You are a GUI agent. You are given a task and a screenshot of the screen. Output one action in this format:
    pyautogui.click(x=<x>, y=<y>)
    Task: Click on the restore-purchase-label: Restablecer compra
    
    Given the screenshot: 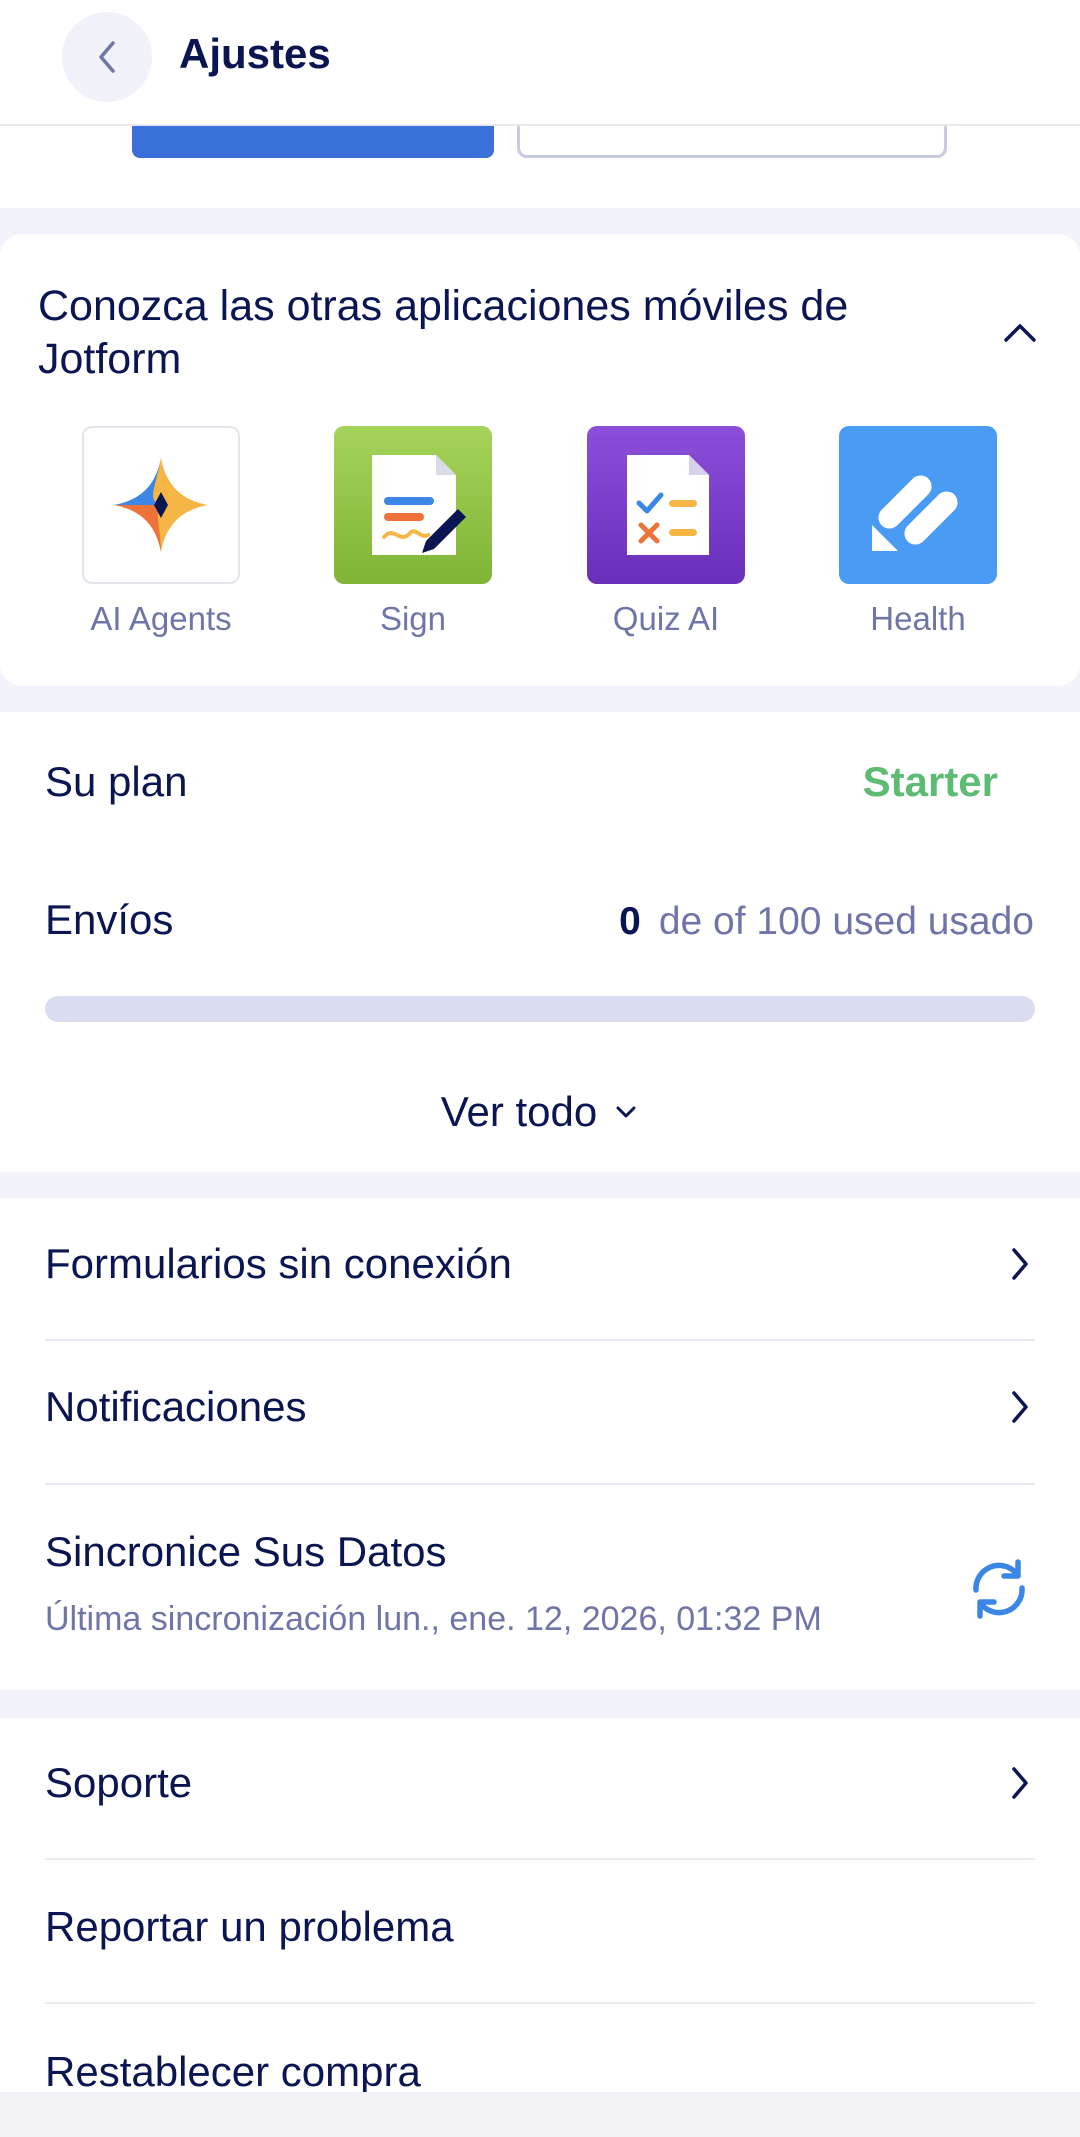 What is the action you would take?
    pyautogui.click(x=233, y=2071)
    